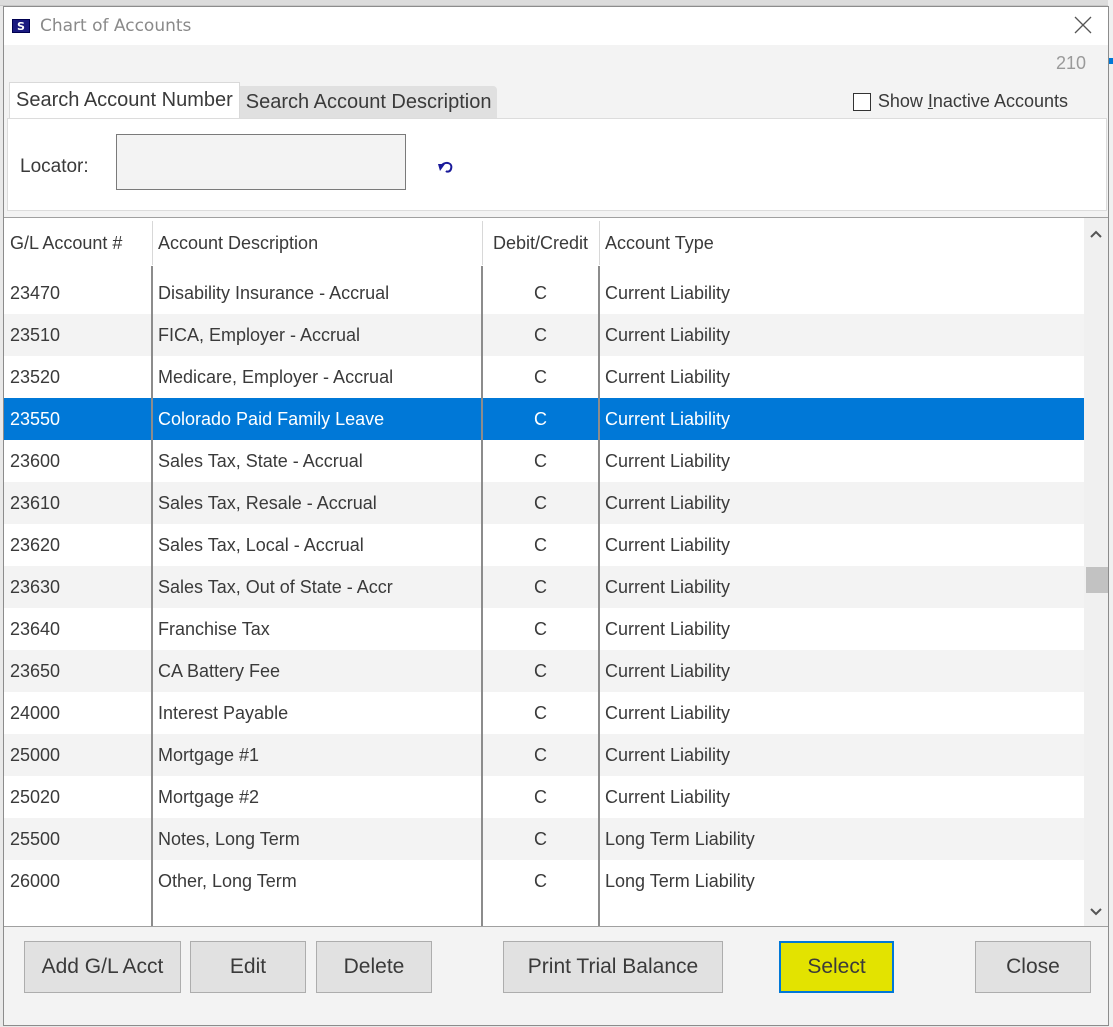 The height and width of the screenshot is (1027, 1113). I want to click on scroll-thumb, so click(1097, 580).